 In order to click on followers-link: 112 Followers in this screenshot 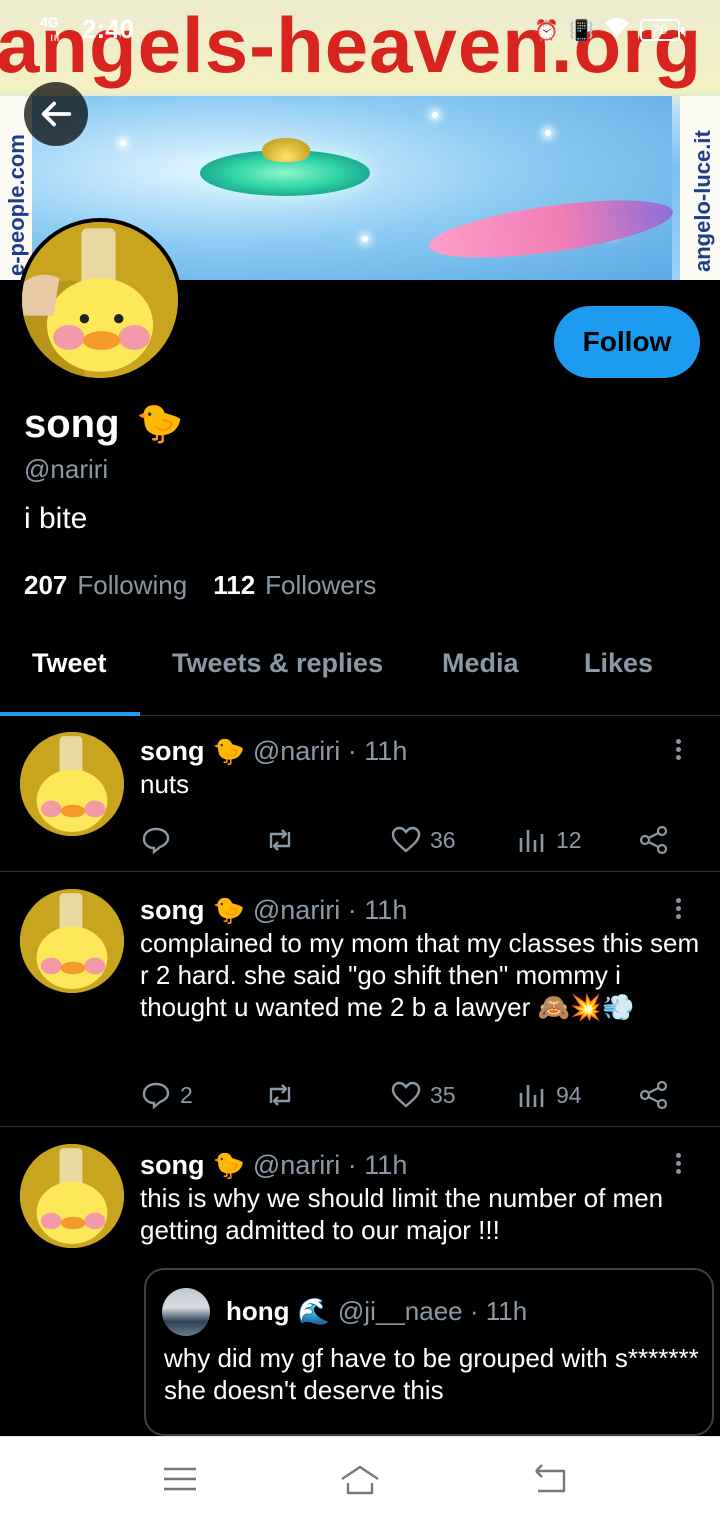, I will do `click(294, 585)`.